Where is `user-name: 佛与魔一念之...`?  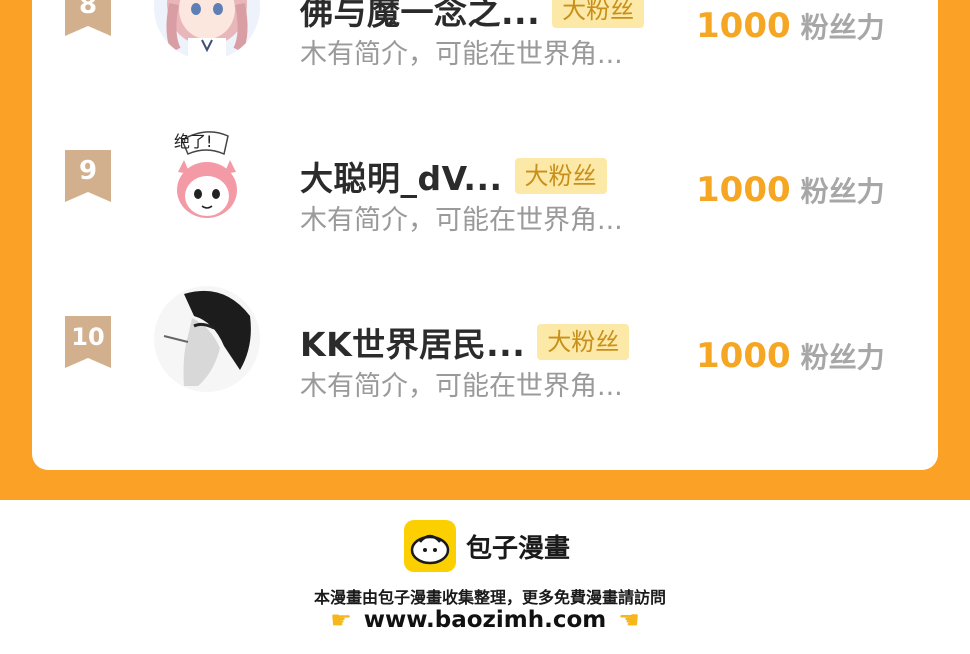
user-name: 佛与魔一念之... is located at coordinates (420, 17).